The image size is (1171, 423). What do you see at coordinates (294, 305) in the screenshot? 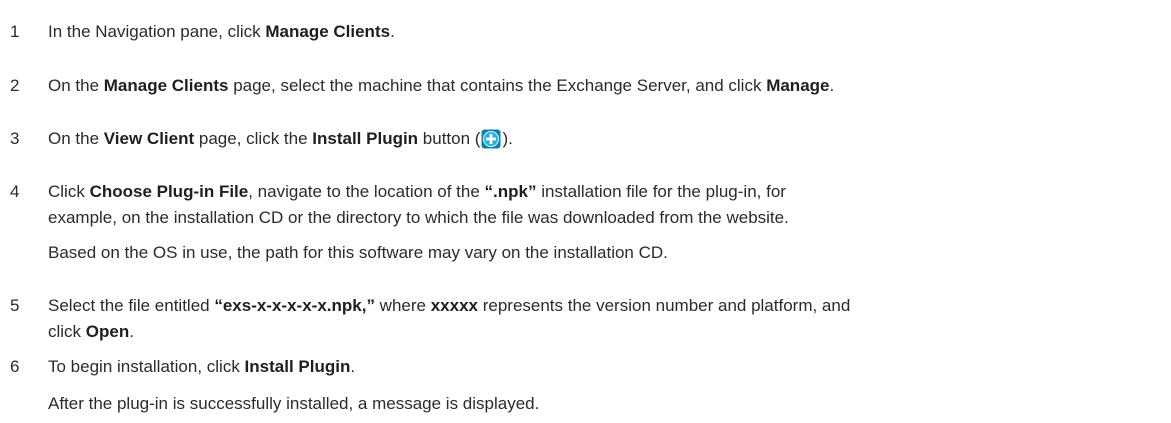
I see `file-name: “exs-x-x-x-x-x.npk,”` at bounding box center [294, 305].